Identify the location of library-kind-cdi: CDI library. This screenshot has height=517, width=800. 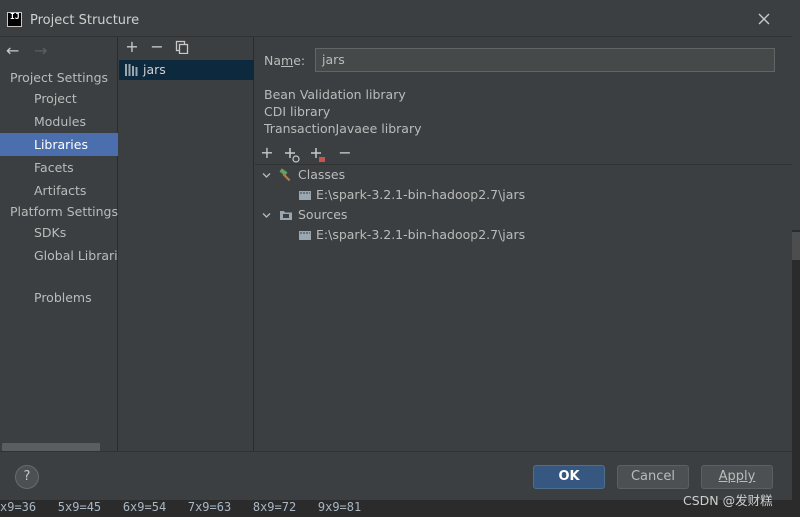
(297, 111).